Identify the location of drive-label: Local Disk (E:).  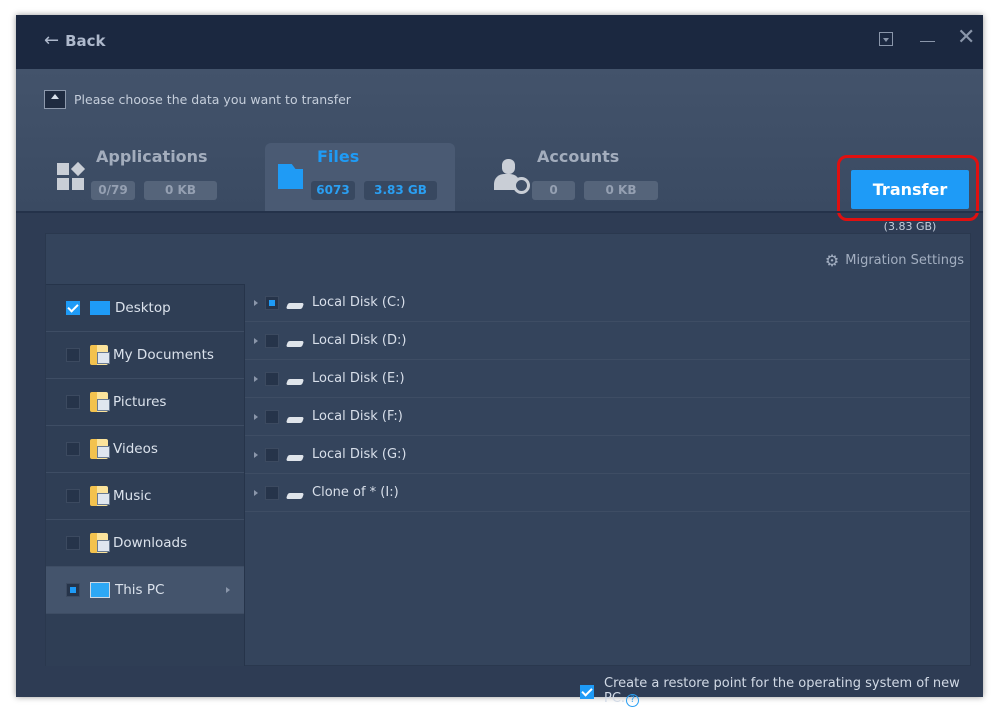
(358, 378).